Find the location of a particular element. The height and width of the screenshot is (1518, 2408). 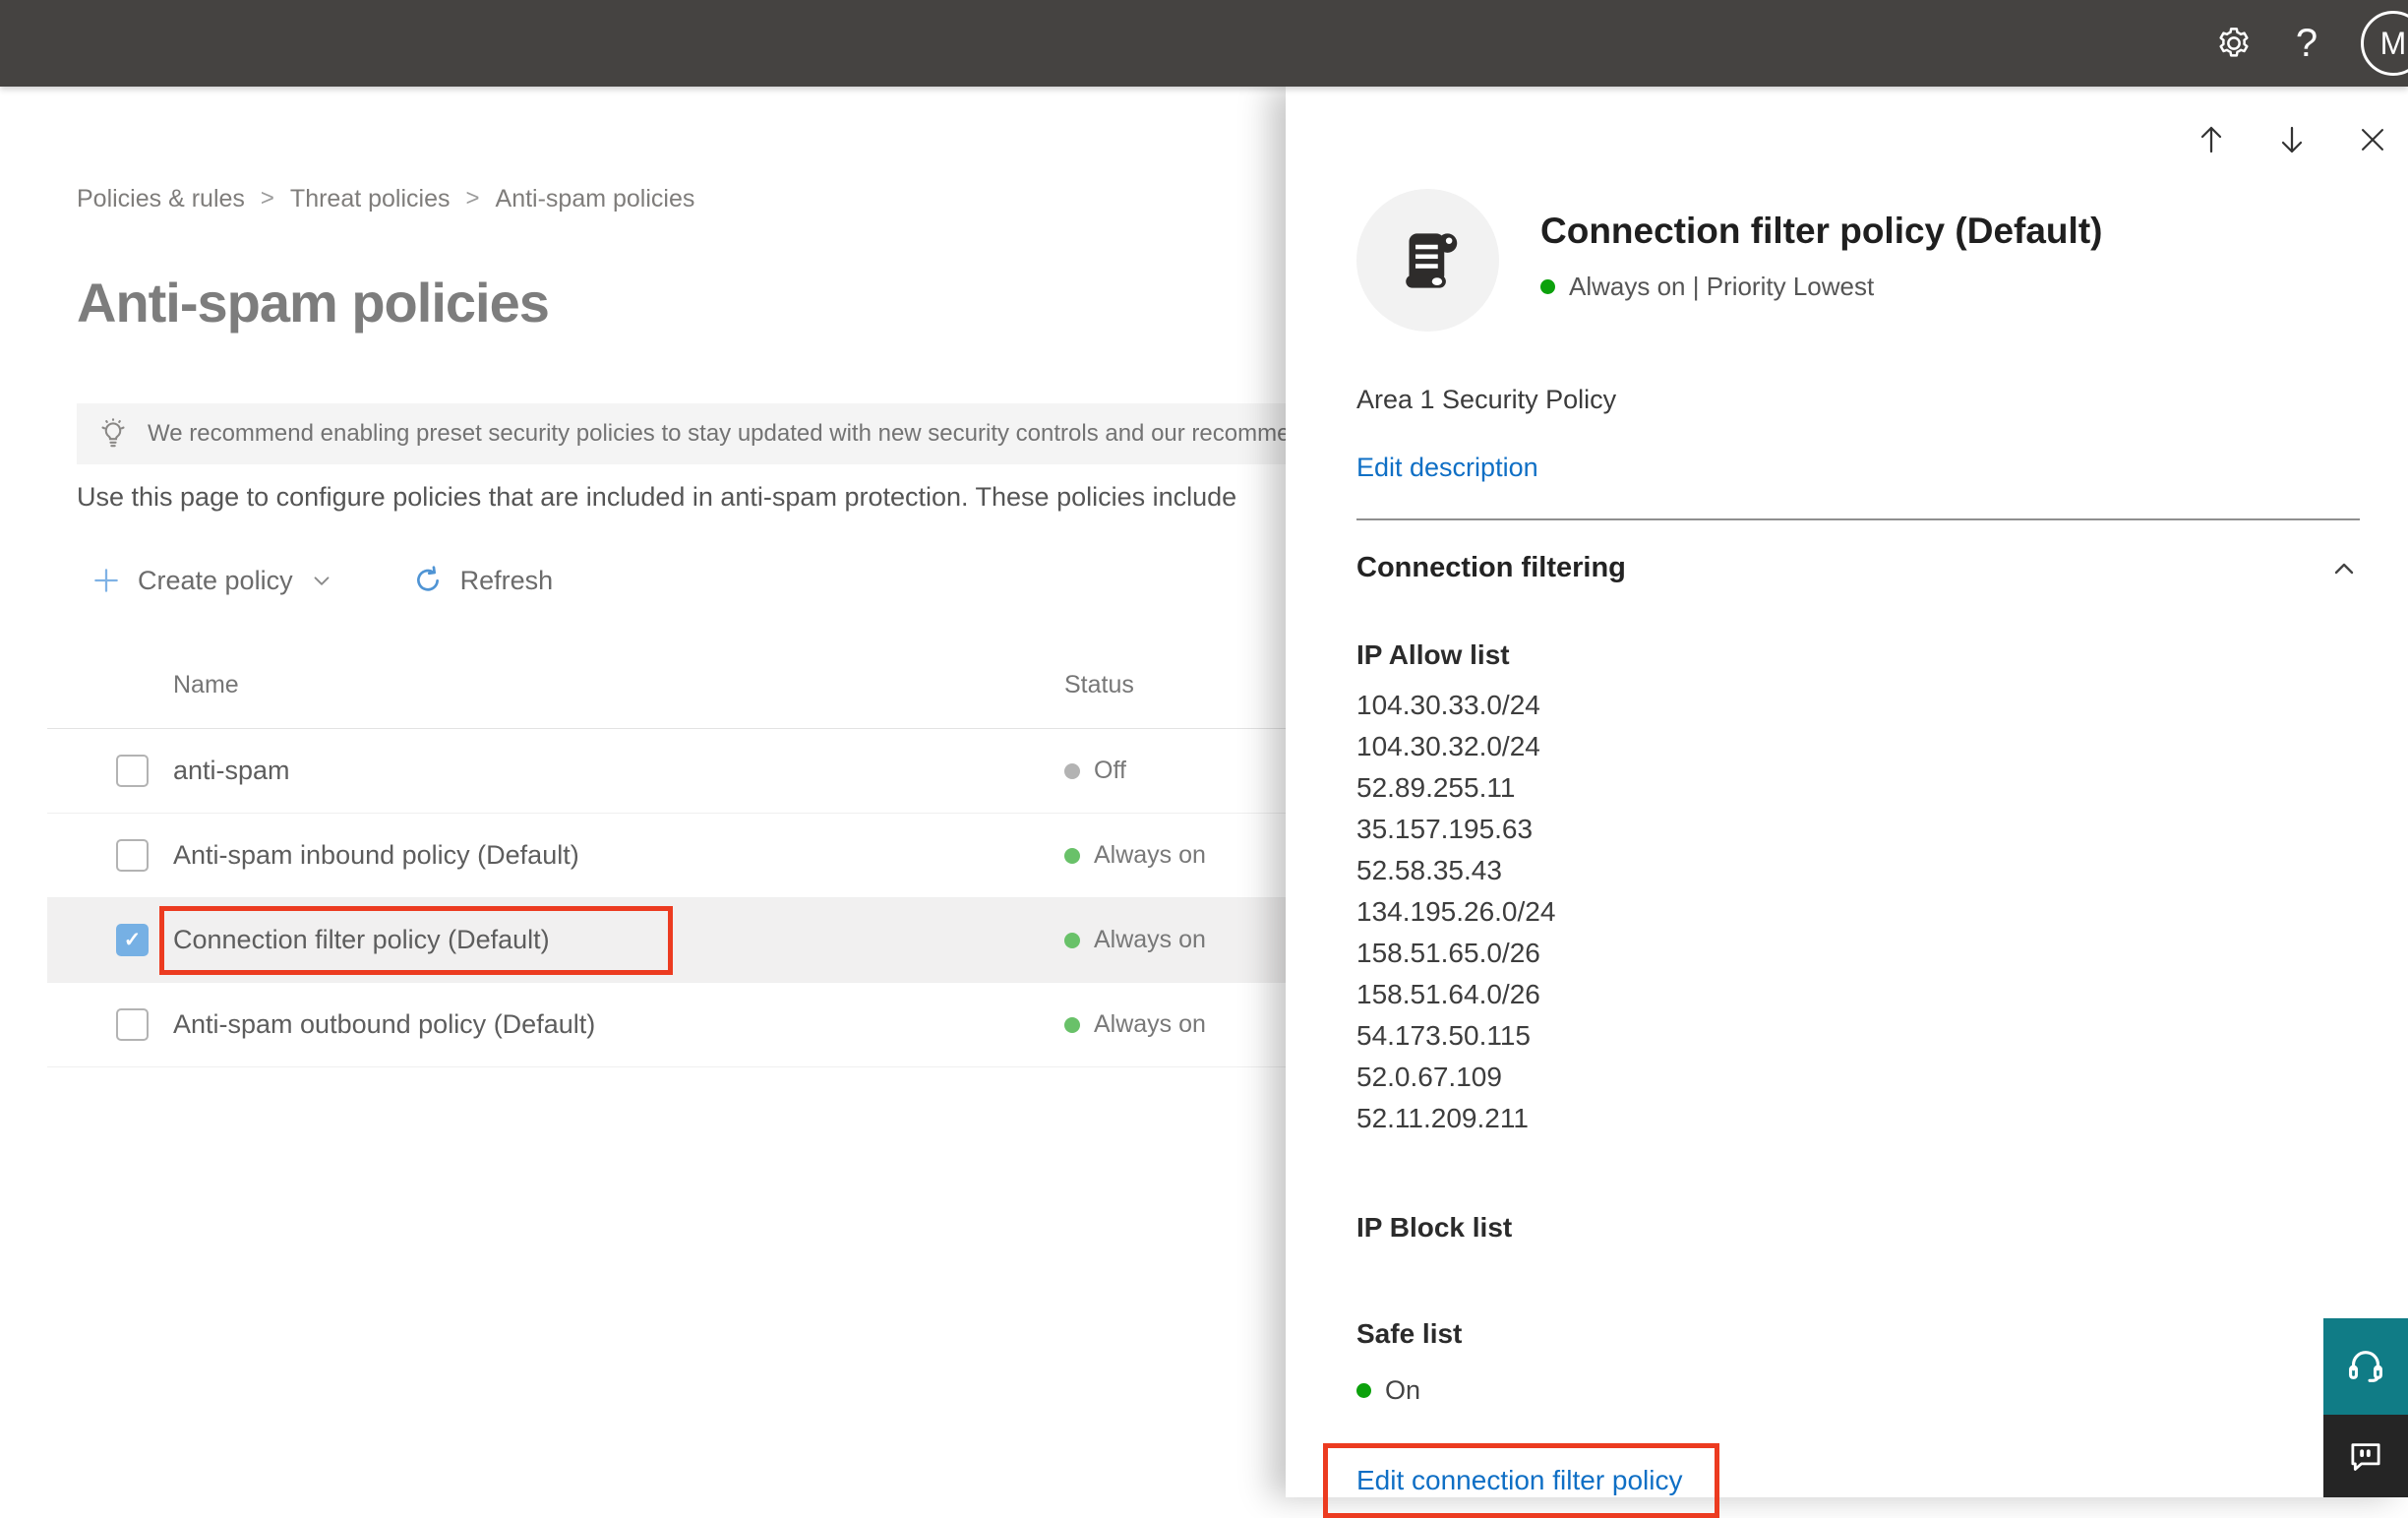

headset-icon is located at coordinates (2365, 1366).